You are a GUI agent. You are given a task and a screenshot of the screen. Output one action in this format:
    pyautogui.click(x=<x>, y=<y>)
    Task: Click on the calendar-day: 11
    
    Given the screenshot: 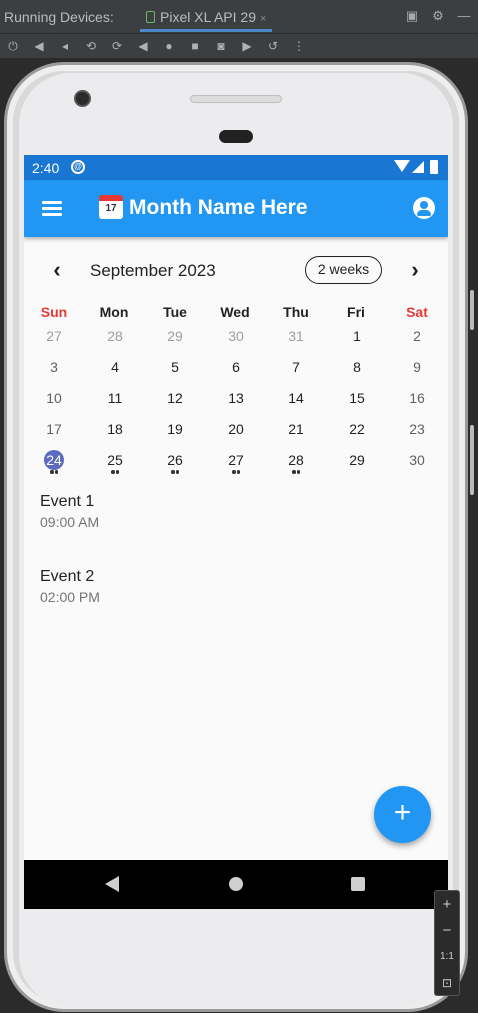 What is the action you would take?
    pyautogui.click(x=115, y=398)
    